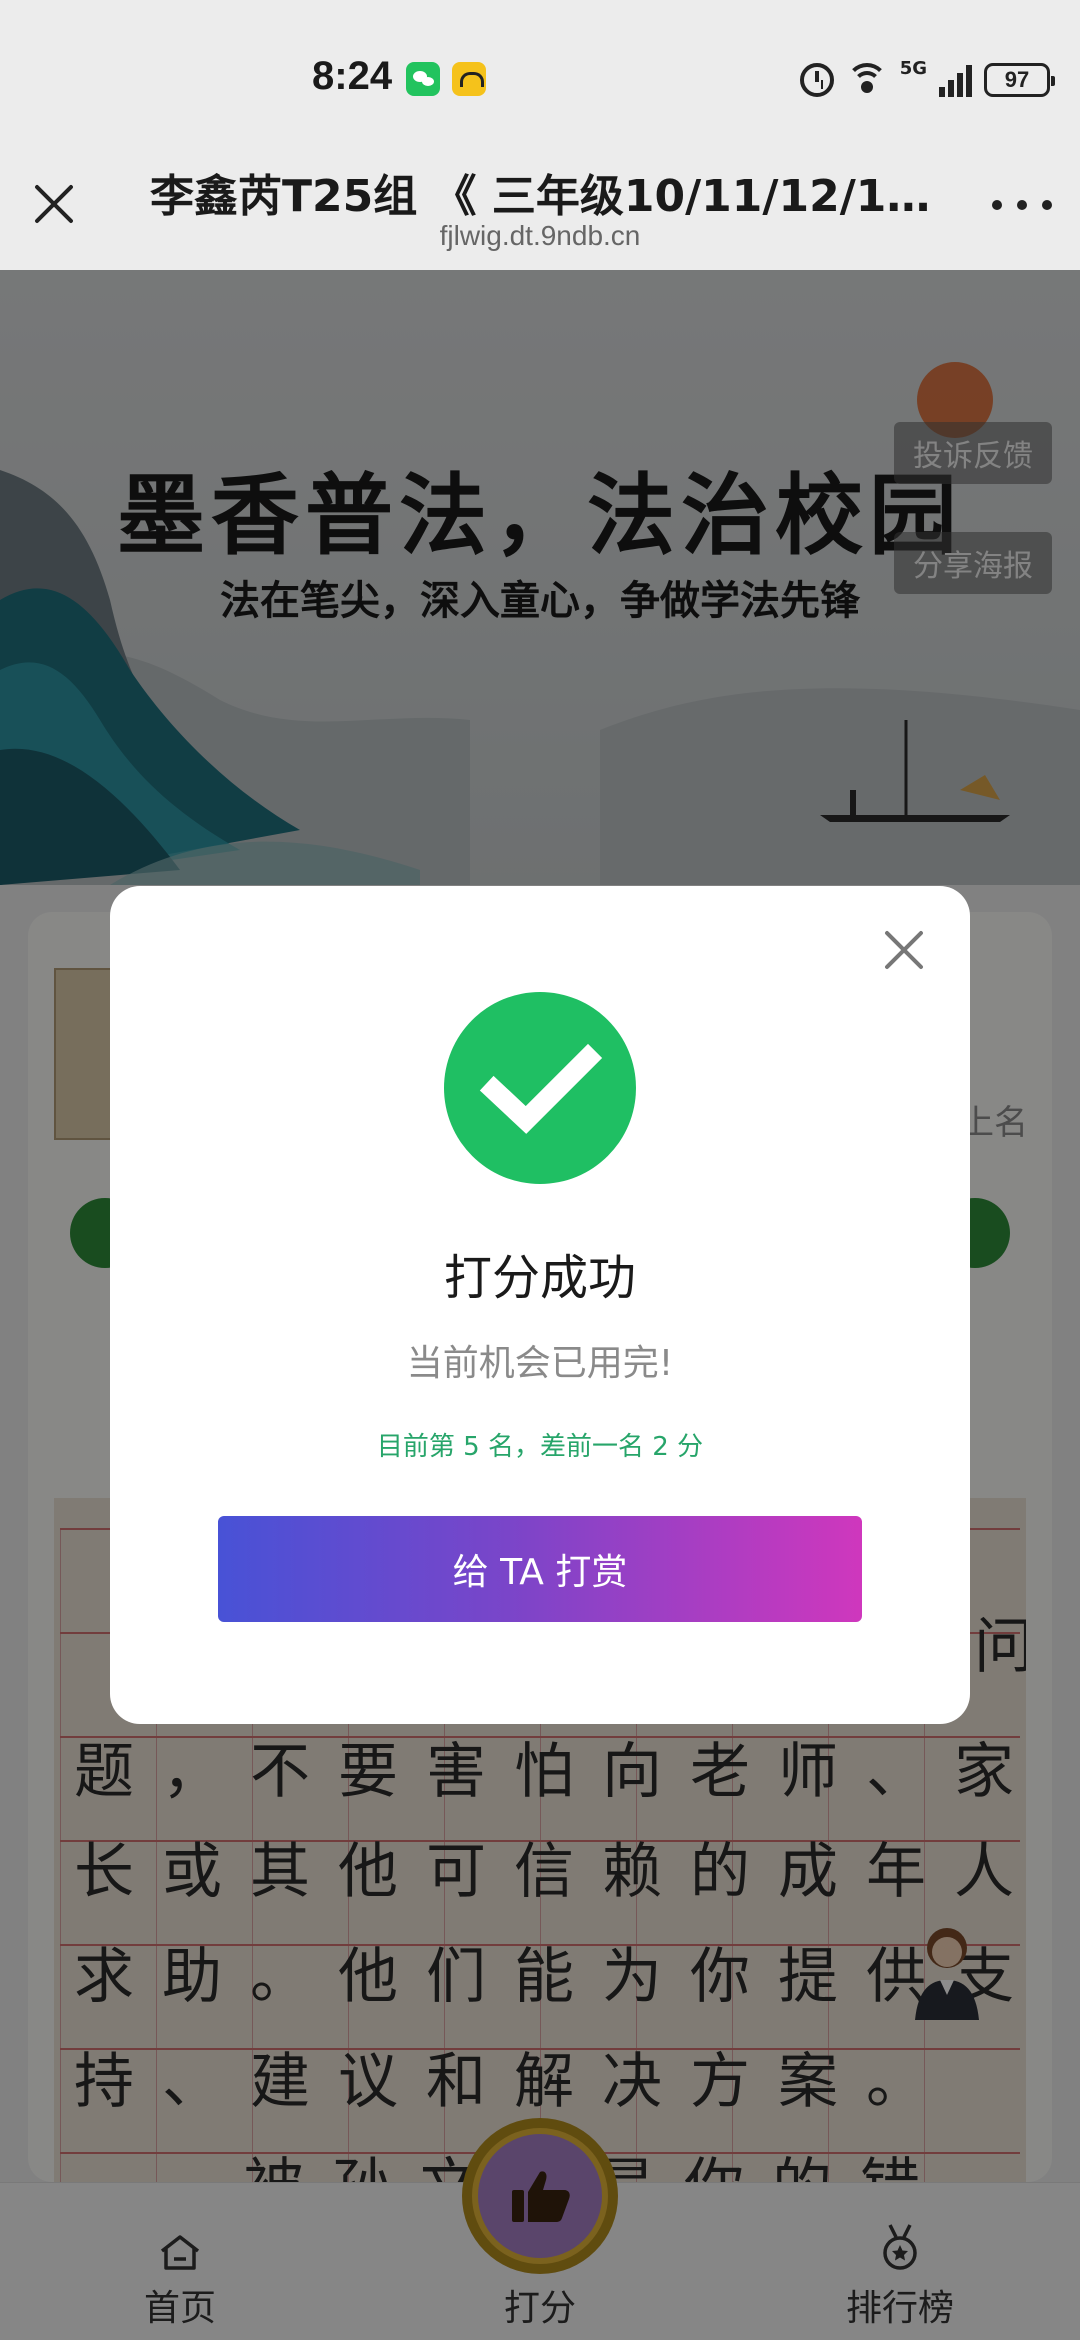  What do you see at coordinates (540, 1569) in the screenshot?
I see `reward-button: 给 TA 打赏` at bounding box center [540, 1569].